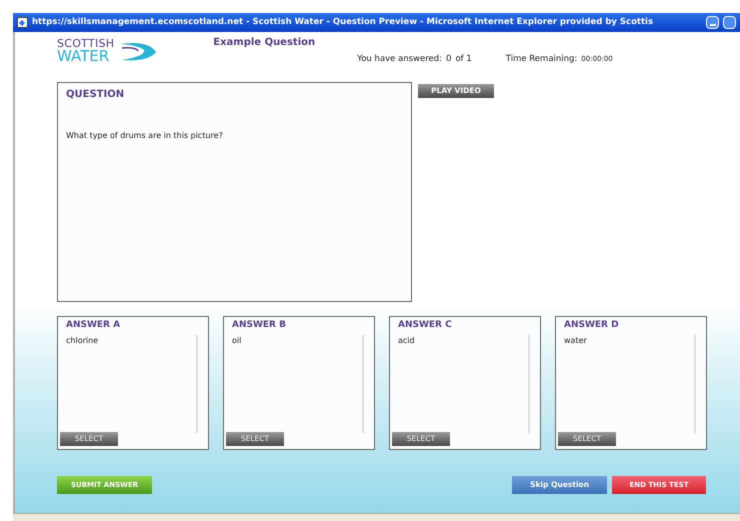 Image resolution: width=740 pixels, height=521 pixels. What do you see at coordinates (83, 56) in the screenshot?
I see `logo-text: WATER` at bounding box center [83, 56].